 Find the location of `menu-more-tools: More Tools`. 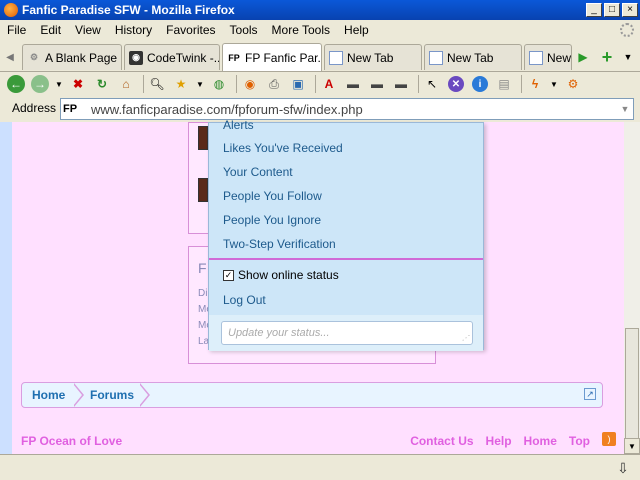

menu-more-tools: More Tools is located at coordinates (301, 30).